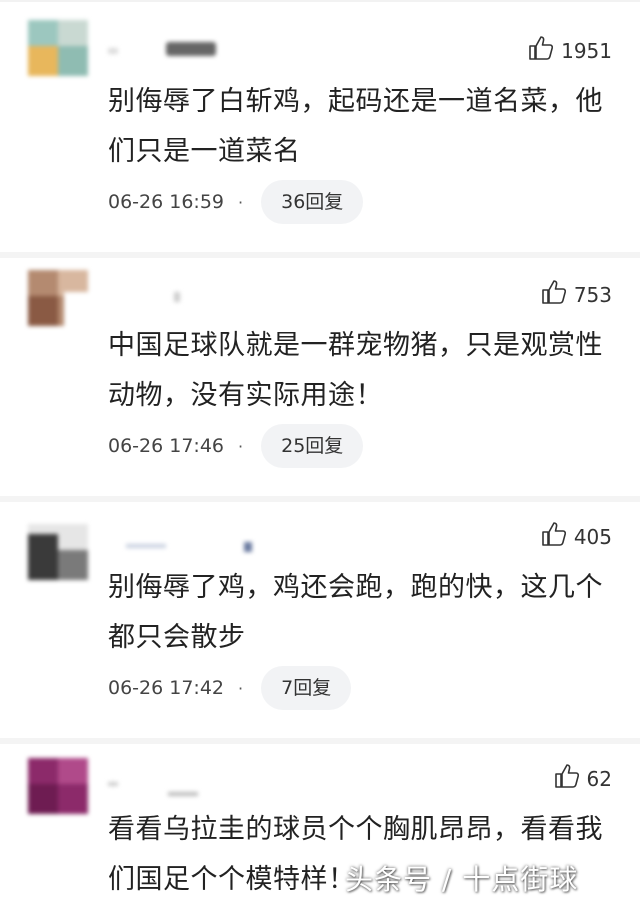  Describe the element at coordinates (312, 202) in the screenshot. I see `reply-button: 36回复` at that location.